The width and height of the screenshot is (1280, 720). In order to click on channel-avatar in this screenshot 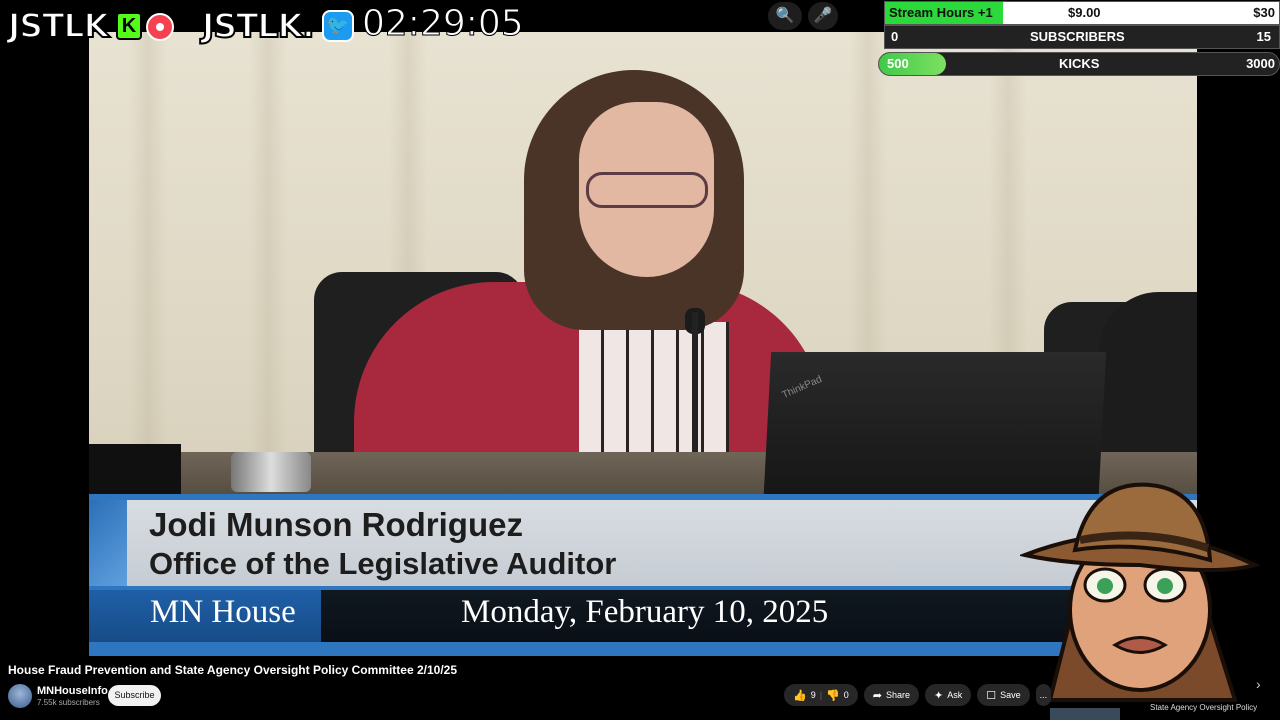, I will do `click(20, 696)`.